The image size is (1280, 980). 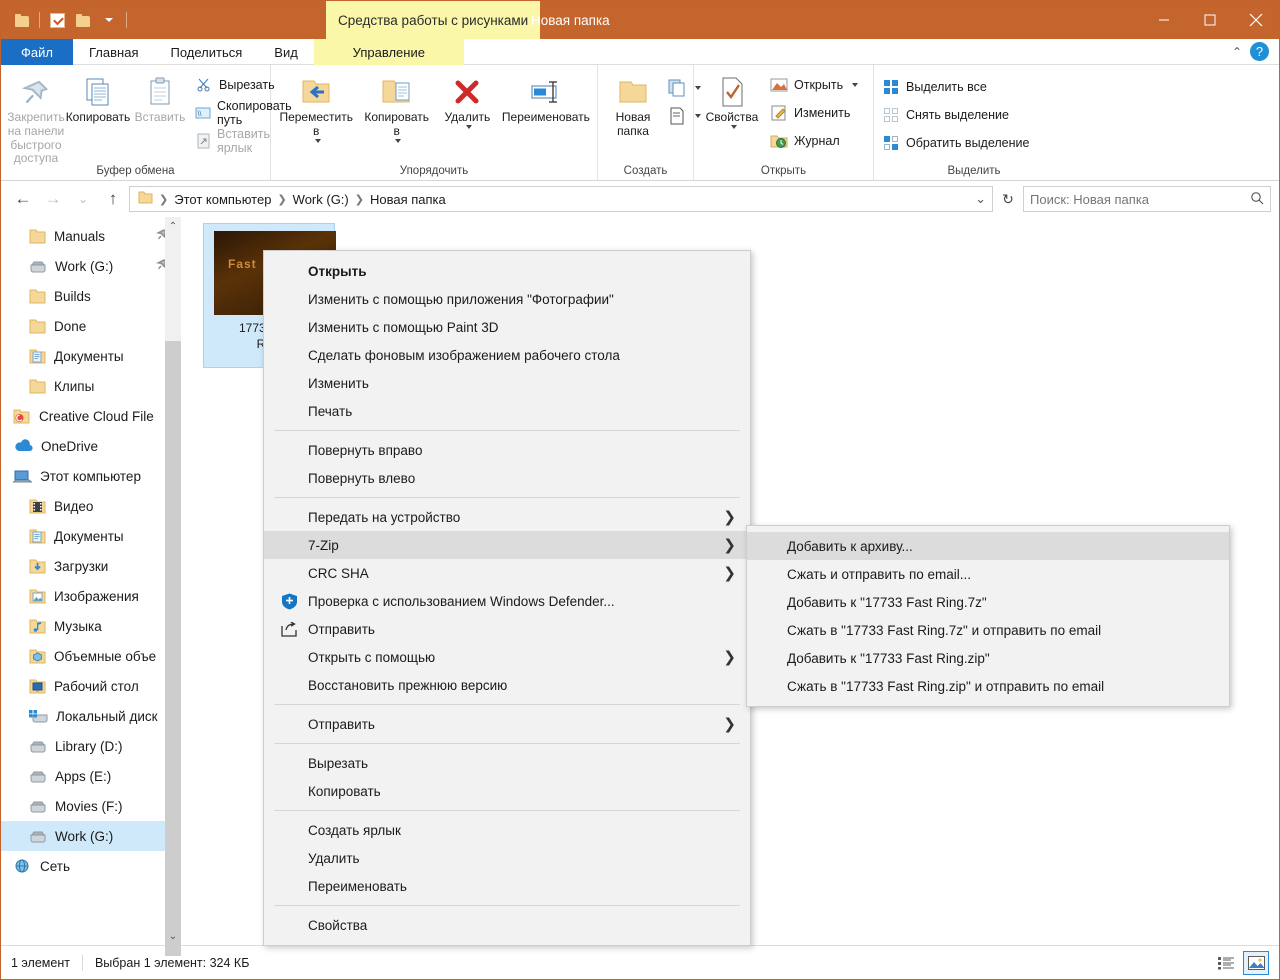 What do you see at coordinates (91, 806) in the screenshot?
I see `sidebar-item-19: Movies (F:)` at bounding box center [91, 806].